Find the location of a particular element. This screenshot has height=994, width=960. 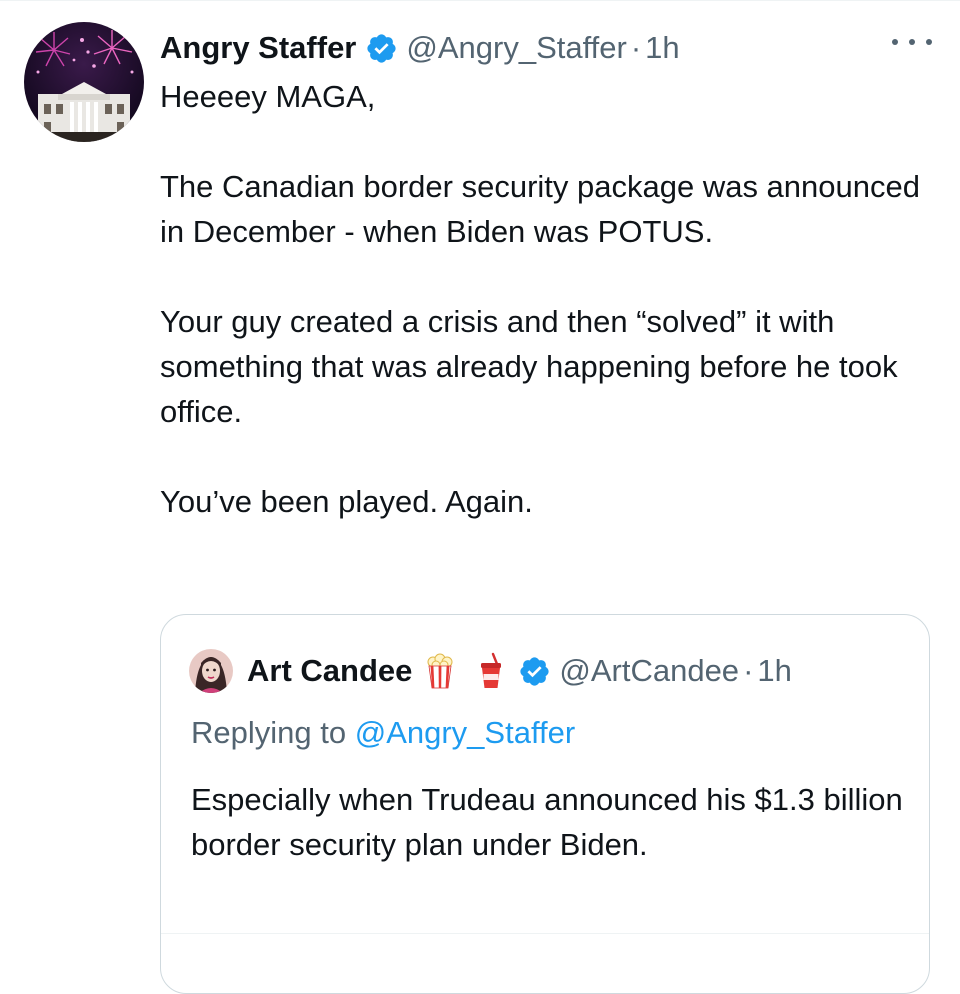

popcorn-icon is located at coordinates (440, 671).